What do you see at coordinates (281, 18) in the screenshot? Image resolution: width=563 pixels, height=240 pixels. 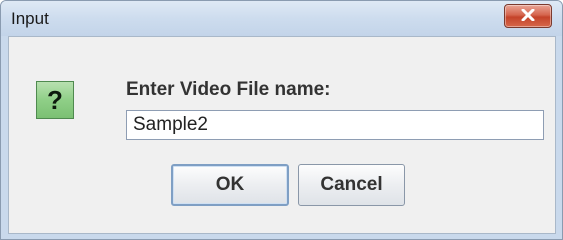 I see `title-bar: Input` at bounding box center [281, 18].